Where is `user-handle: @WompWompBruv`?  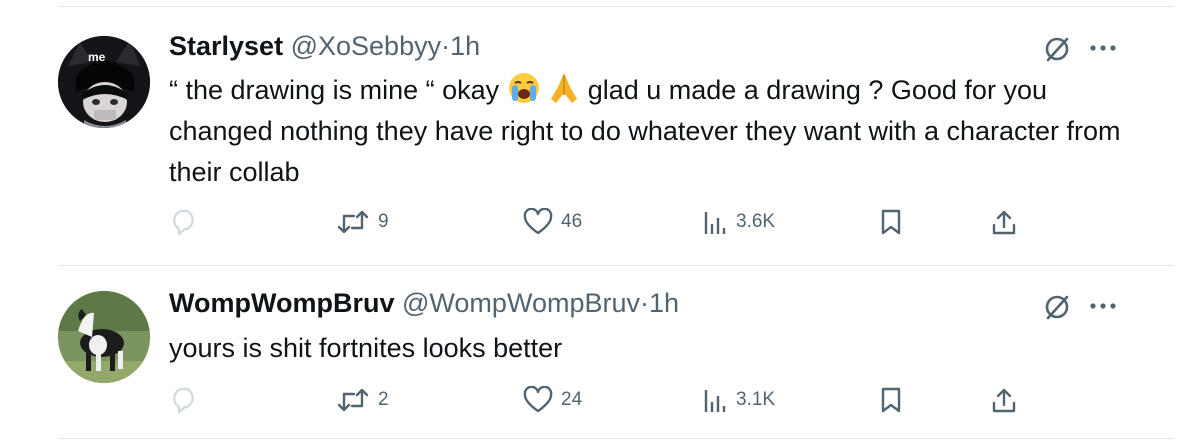
user-handle: @WompWompBruv is located at coordinates (521, 303).